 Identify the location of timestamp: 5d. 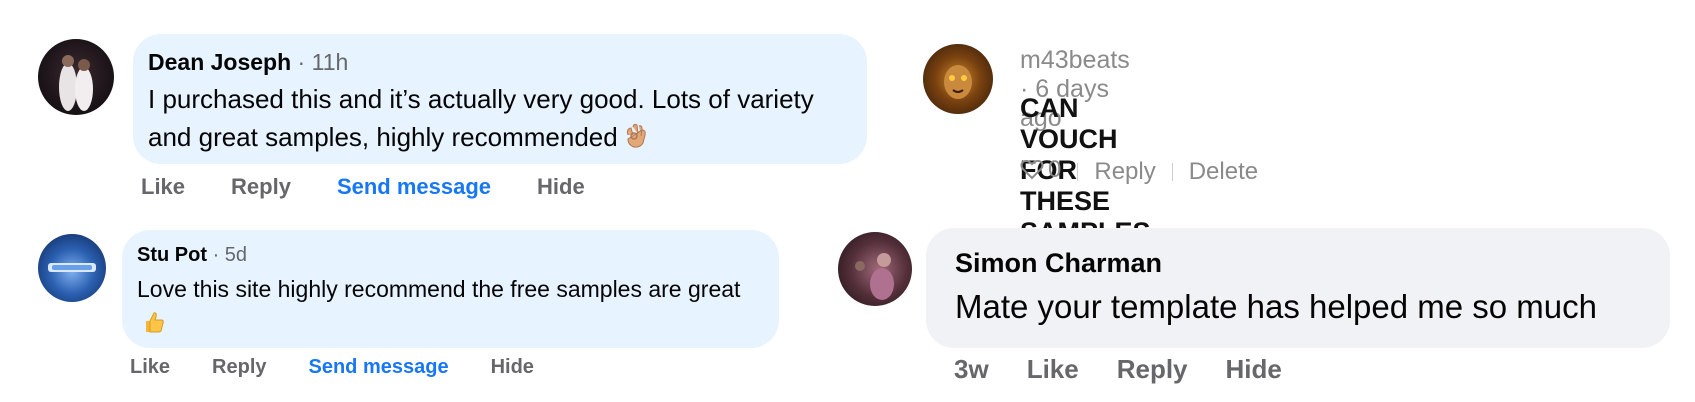
(236, 255).